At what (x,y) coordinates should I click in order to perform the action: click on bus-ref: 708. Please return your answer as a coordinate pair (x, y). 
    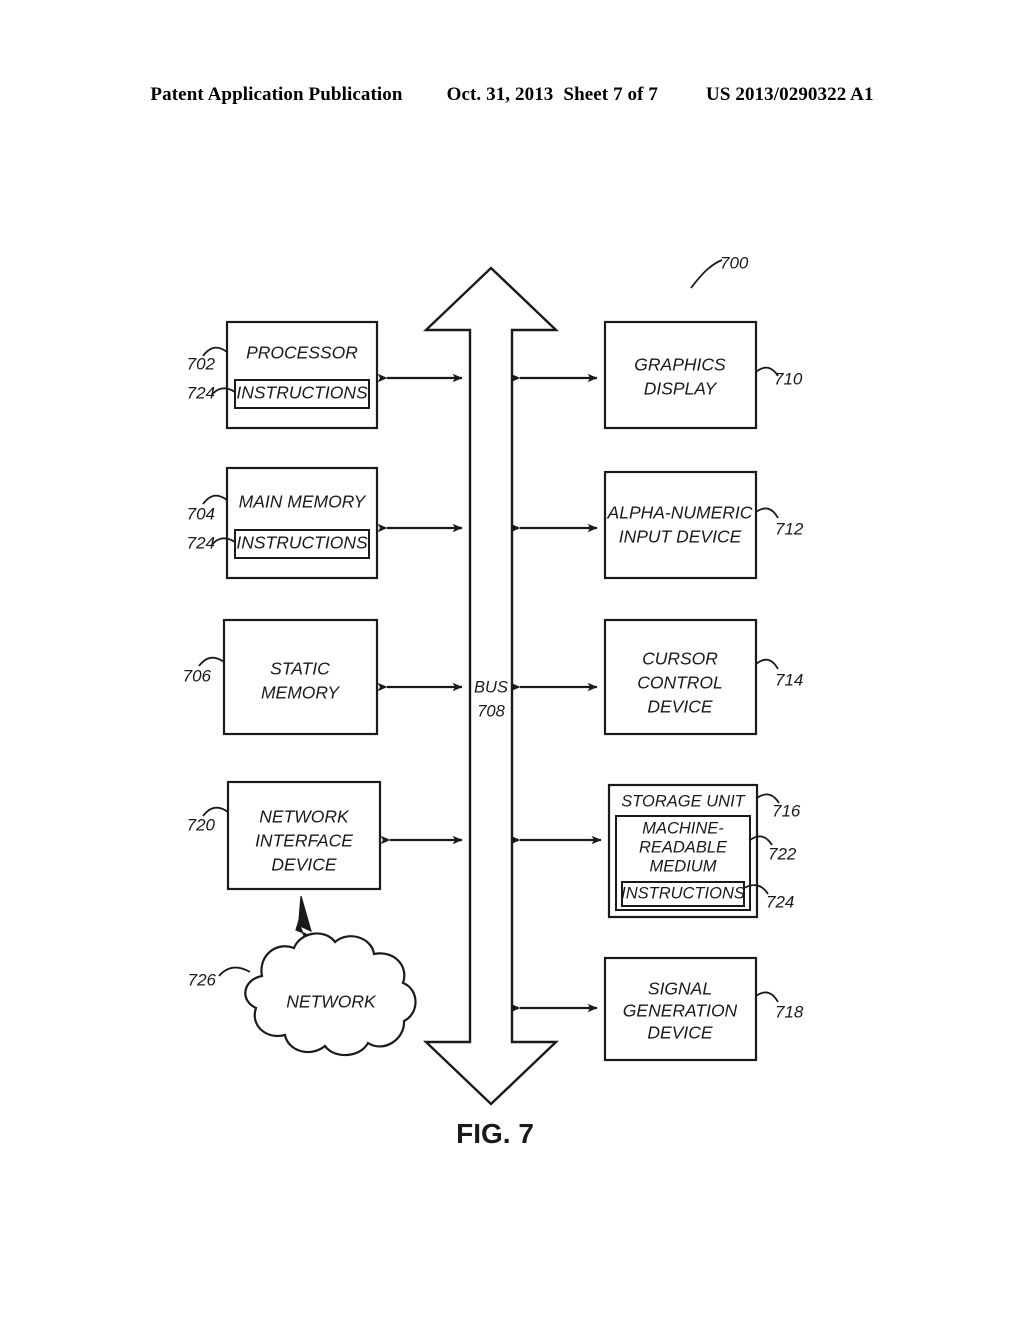
    Looking at the image, I should click on (491, 711).